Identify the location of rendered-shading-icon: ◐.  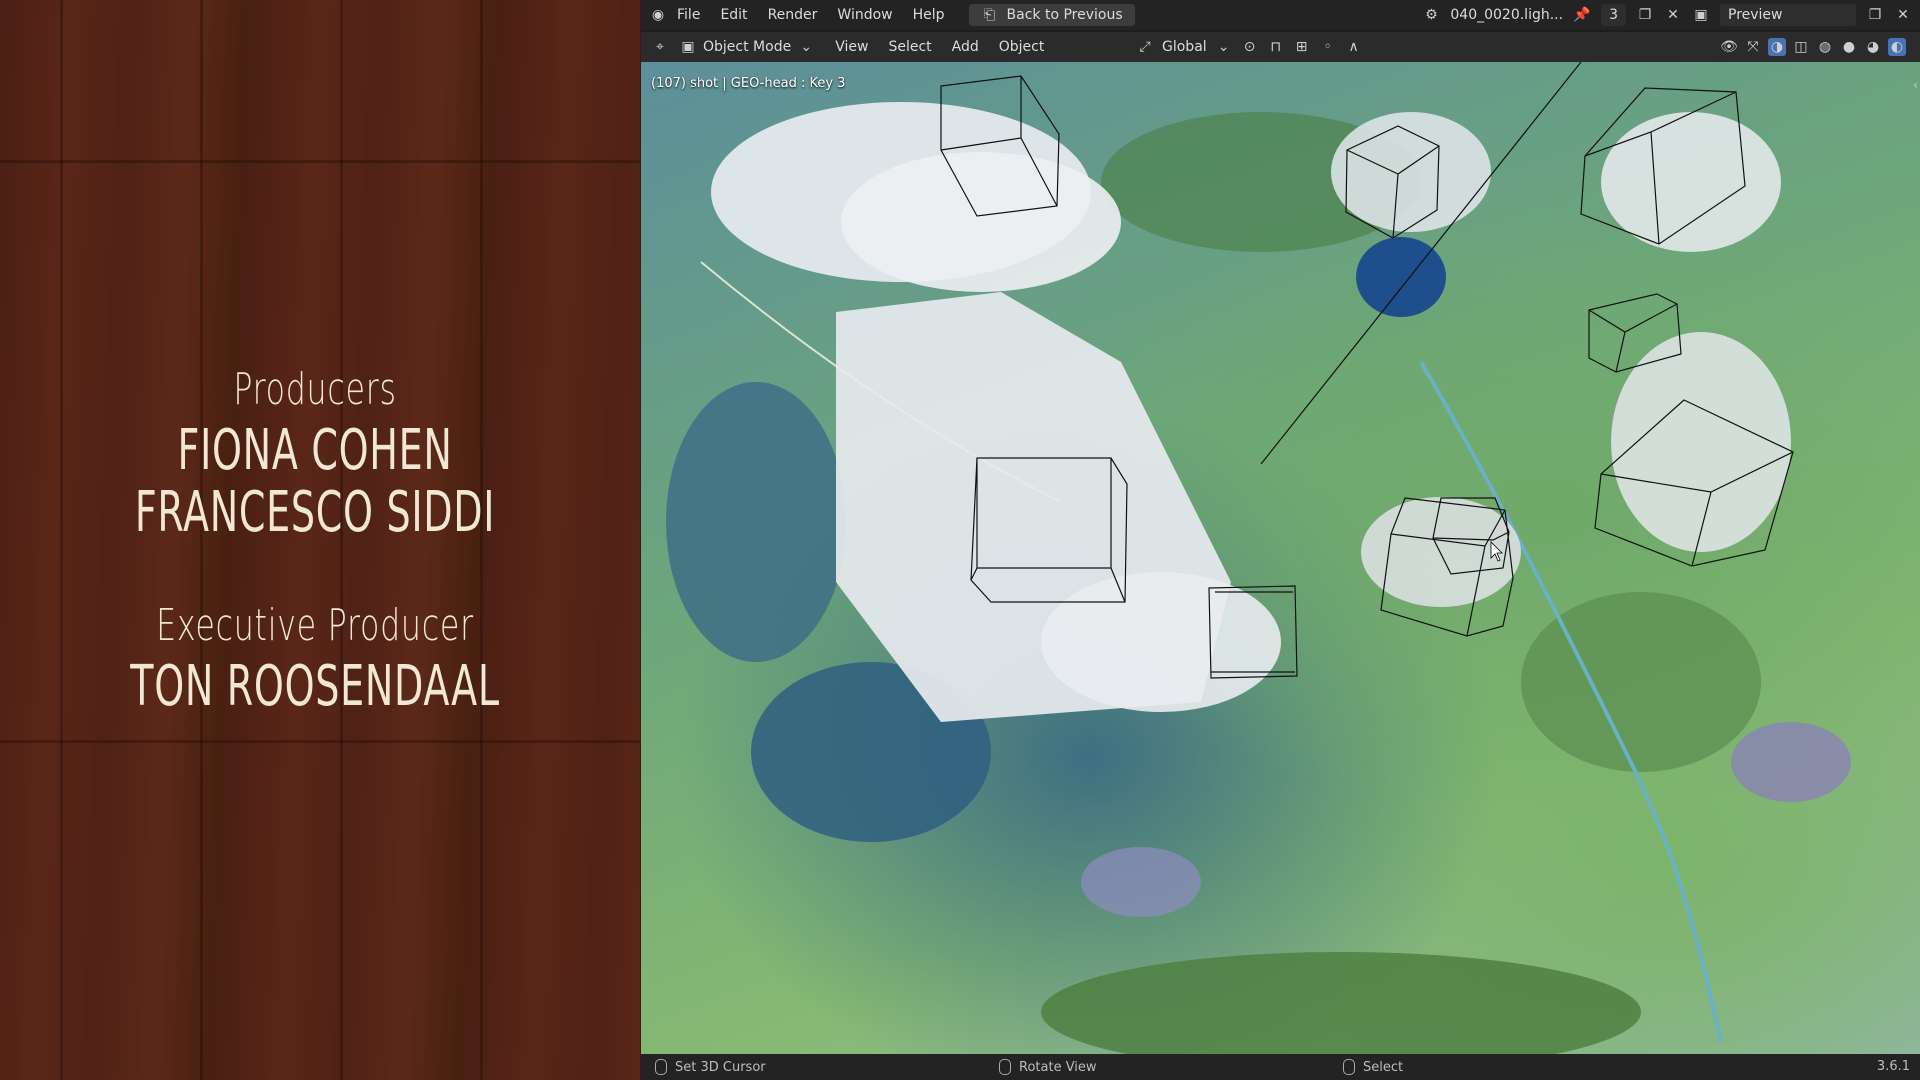
(1897, 47).